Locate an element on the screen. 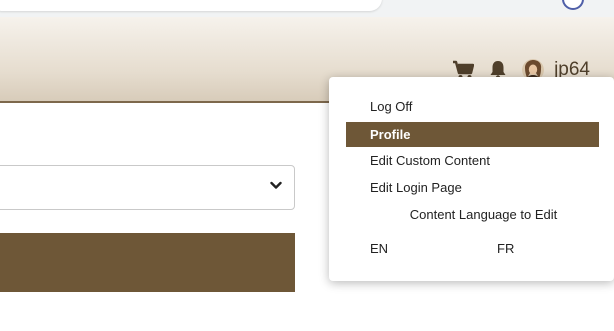 This screenshot has height=331, width=614. browser-toolbar is located at coordinates (307, 8).